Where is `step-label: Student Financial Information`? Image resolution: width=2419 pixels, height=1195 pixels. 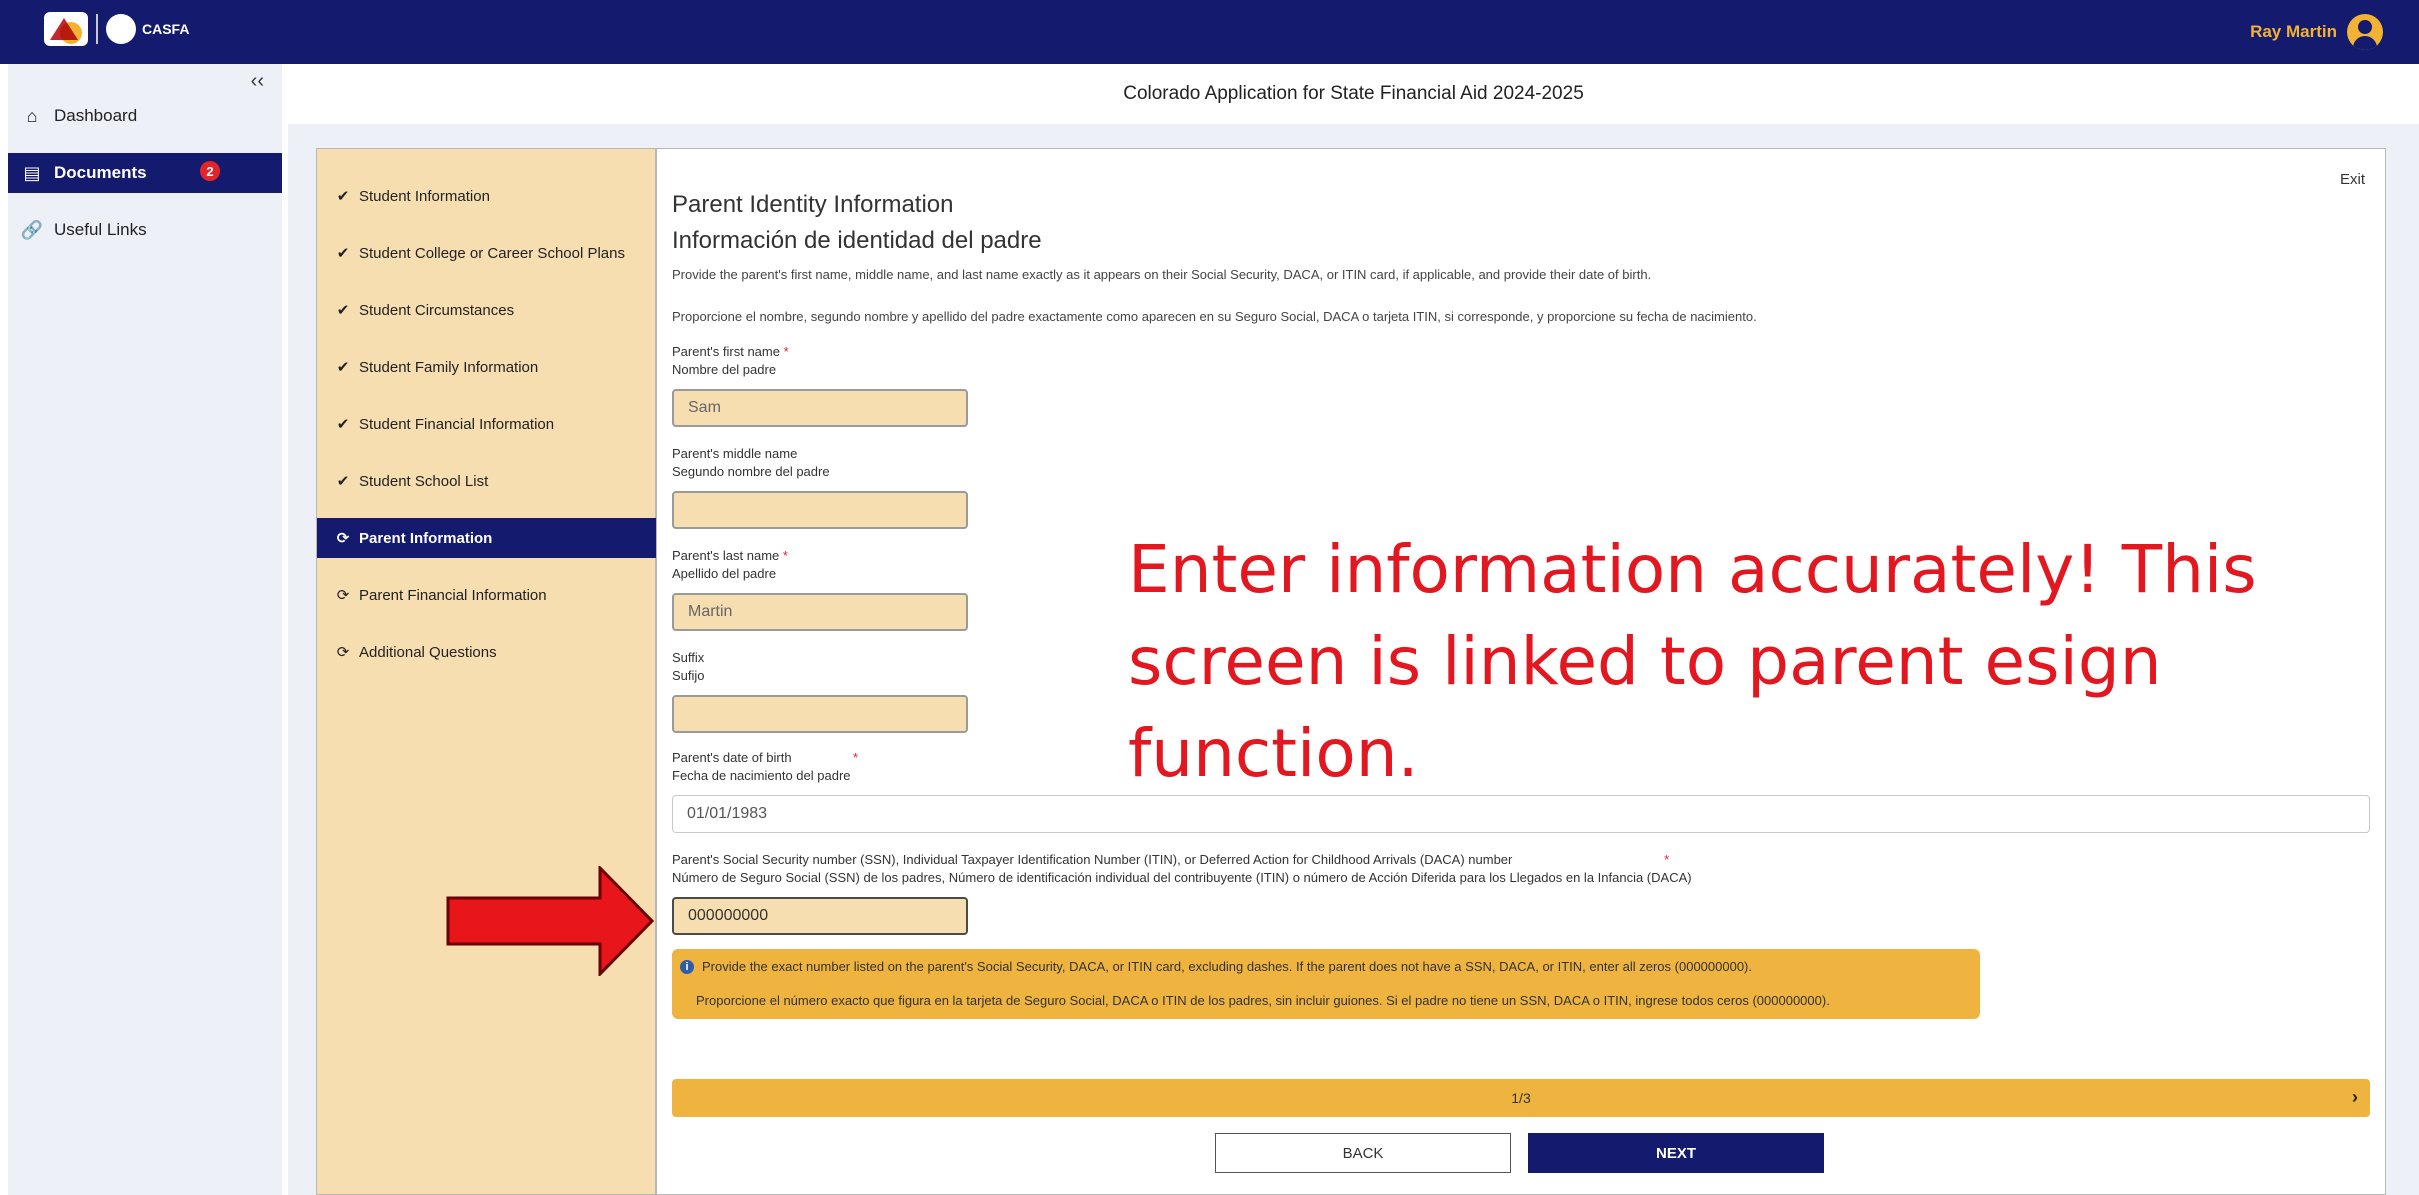
step-label: Student Financial Information is located at coordinates (457, 424).